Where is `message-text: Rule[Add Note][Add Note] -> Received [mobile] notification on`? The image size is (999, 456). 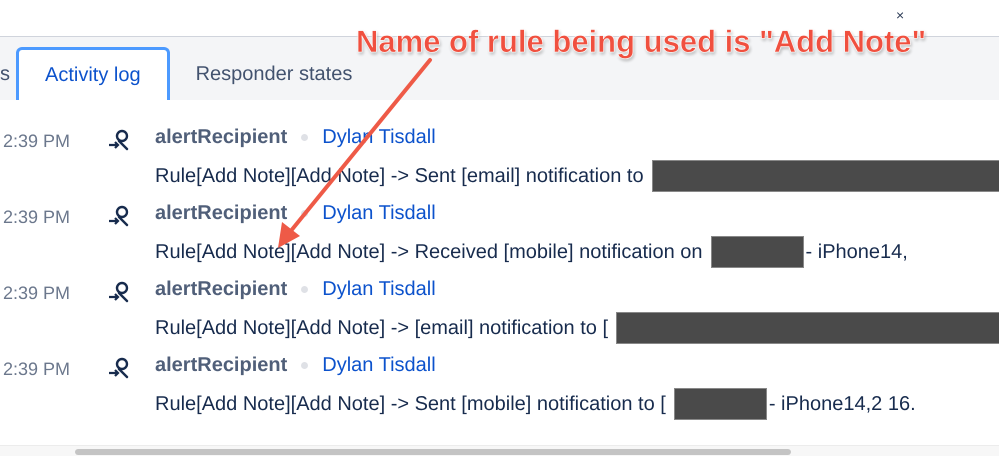
message-text: Rule[Add Note][Add Note] -> Received [mobile] notification on is located at coordinates (429, 252).